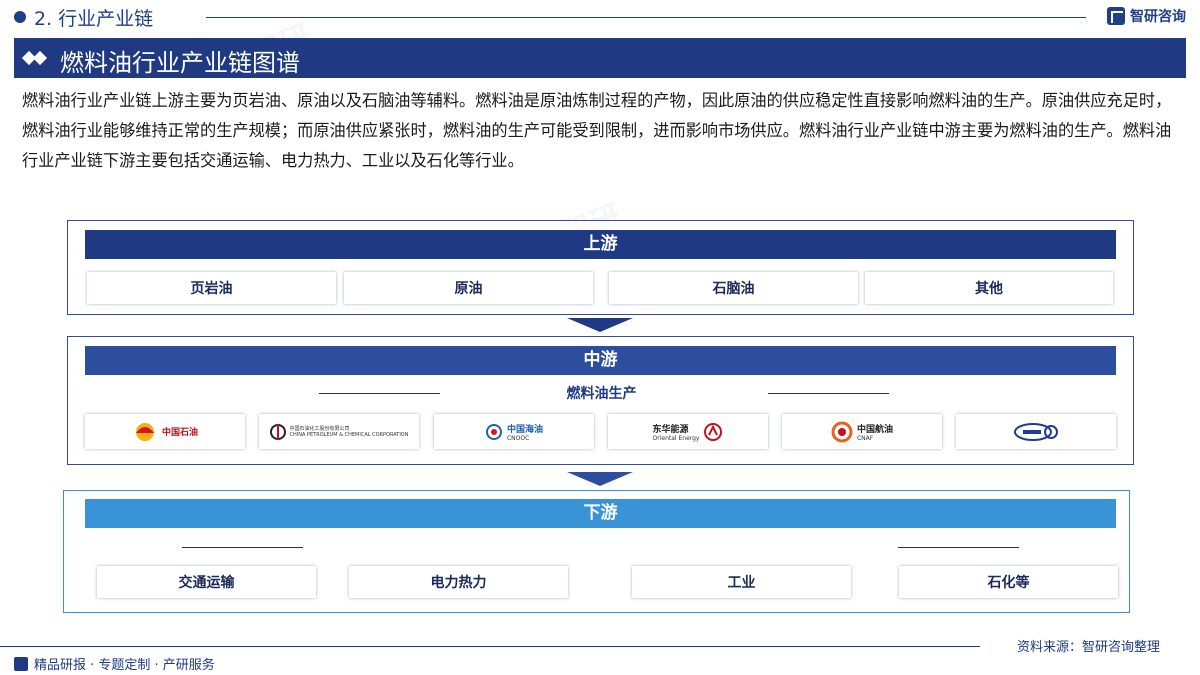 The image size is (1200, 675). Describe the element at coordinates (600, 244) in the screenshot. I see `upstream-header: 上游` at that location.